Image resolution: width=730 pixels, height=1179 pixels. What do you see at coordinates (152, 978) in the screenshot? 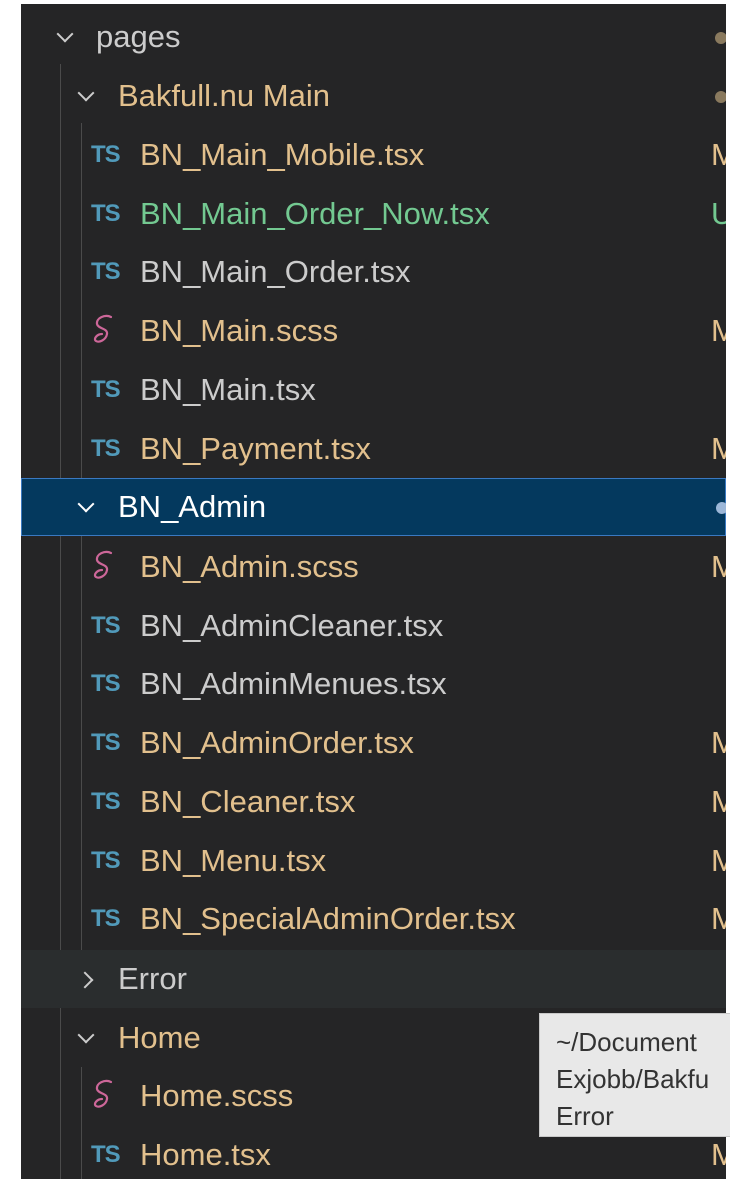
I see `folder-label: Error` at bounding box center [152, 978].